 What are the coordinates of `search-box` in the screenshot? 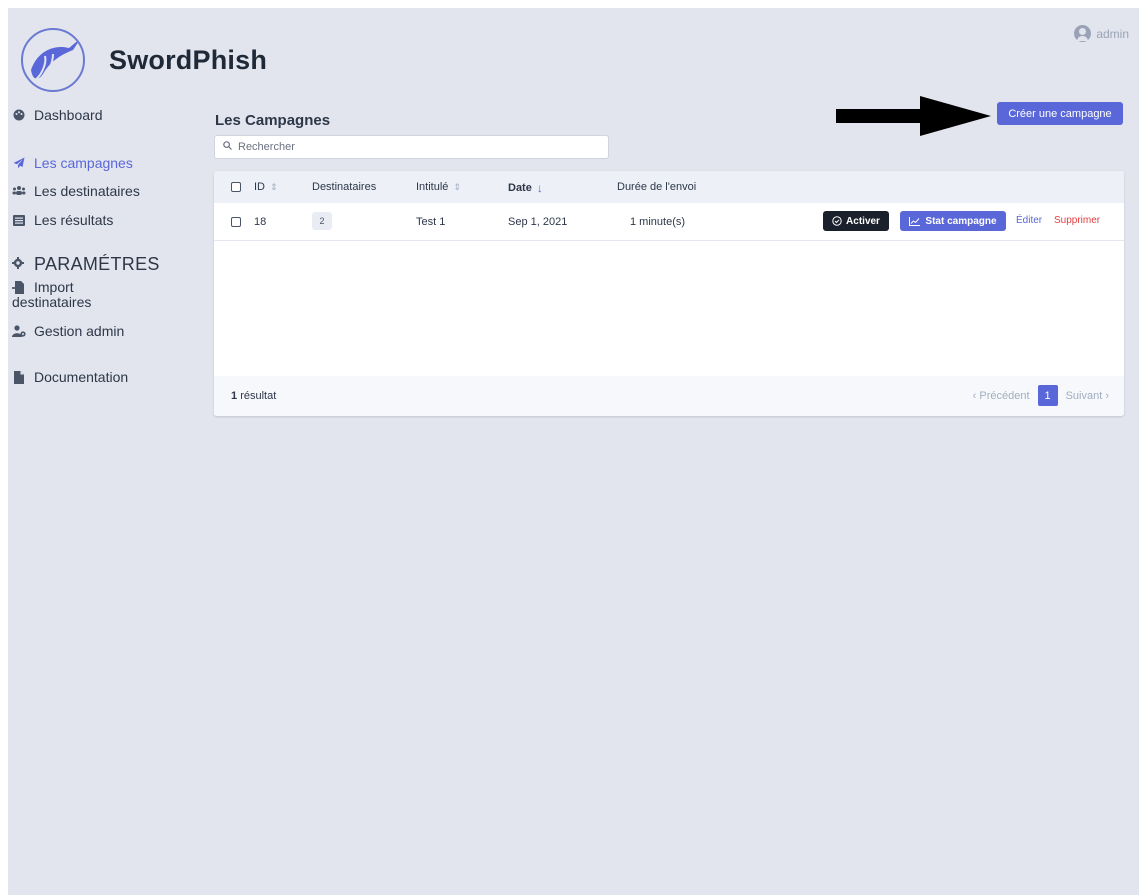 It's located at (411, 147).